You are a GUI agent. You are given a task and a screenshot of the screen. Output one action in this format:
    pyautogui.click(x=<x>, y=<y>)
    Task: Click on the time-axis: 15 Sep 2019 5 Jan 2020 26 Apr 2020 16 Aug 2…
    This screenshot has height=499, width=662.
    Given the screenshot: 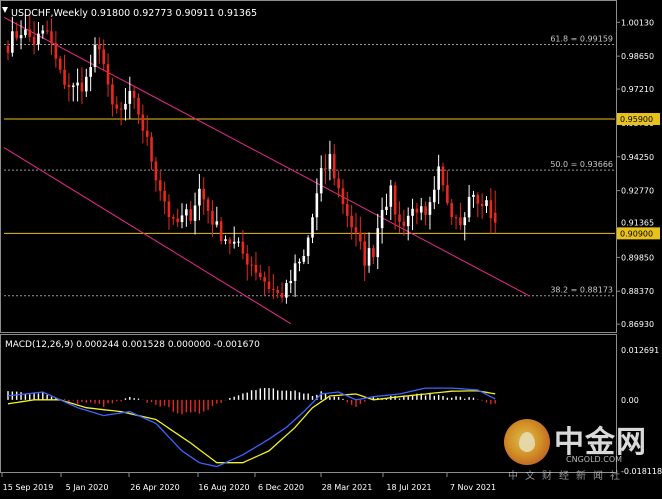 What is the action you would take?
    pyautogui.click(x=248, y=482)
    